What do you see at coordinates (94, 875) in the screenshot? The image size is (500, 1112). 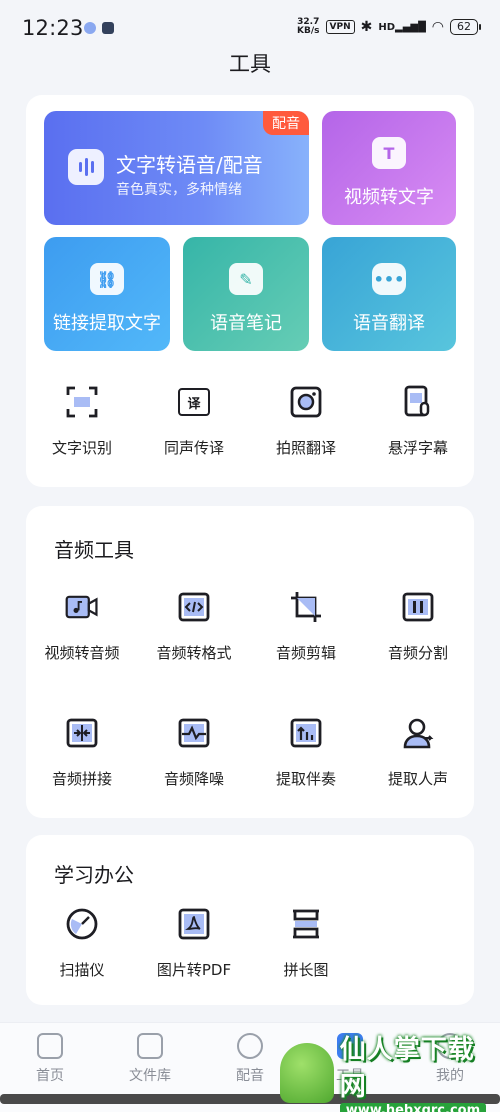 I see `study-office-title: 学习办公` at bounding box center [94, 875].